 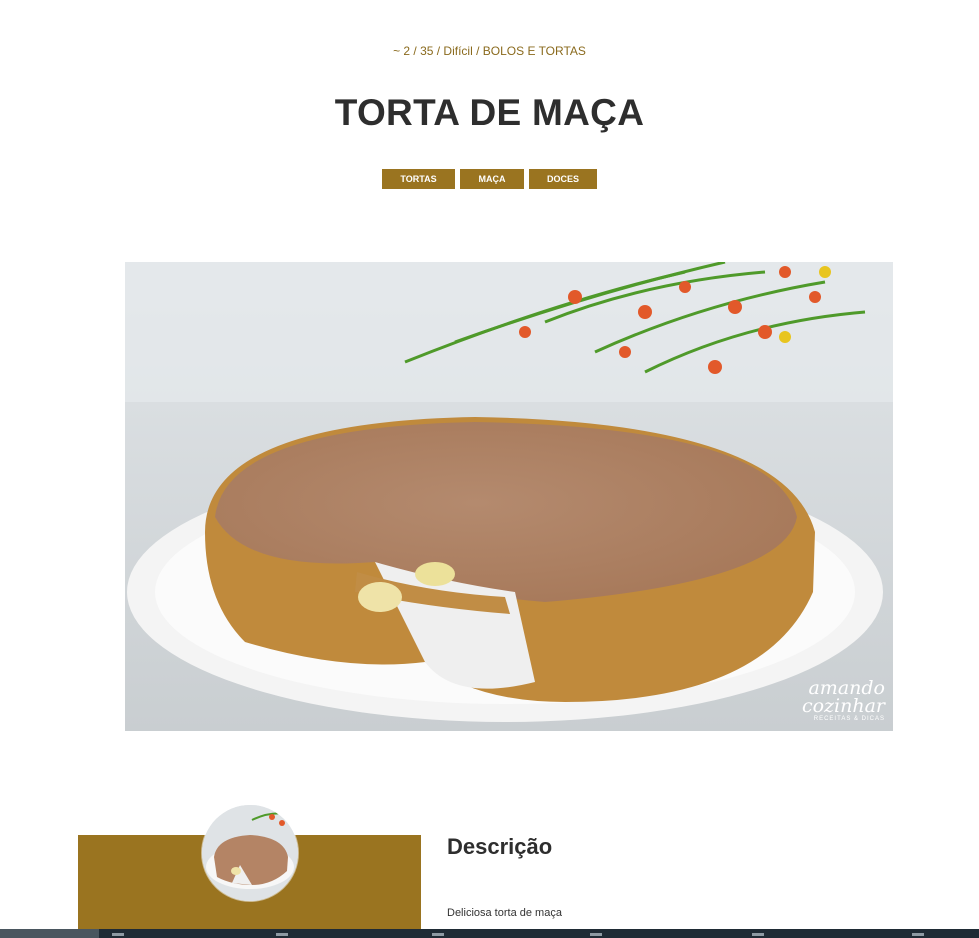 What do you see at coordinates (500, 846) in the screenshot?
I see `description-heading: Descrição` at bounding box center [500, 846].